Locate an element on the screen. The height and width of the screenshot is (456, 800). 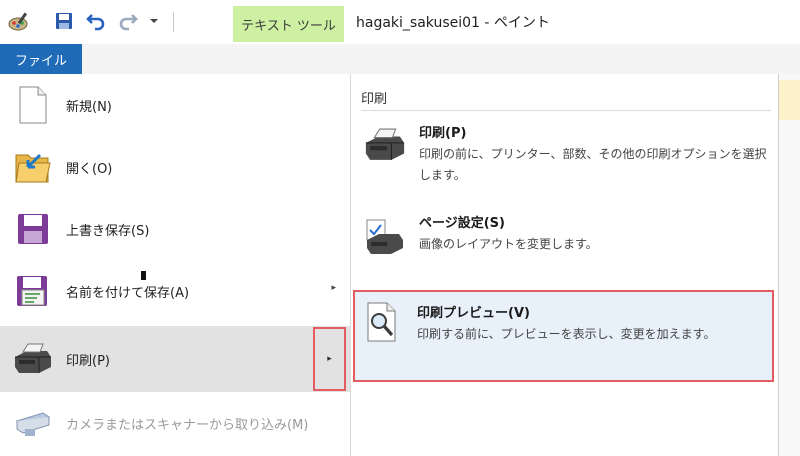
file-tab: ファイル is located at coordinates (41, 59).